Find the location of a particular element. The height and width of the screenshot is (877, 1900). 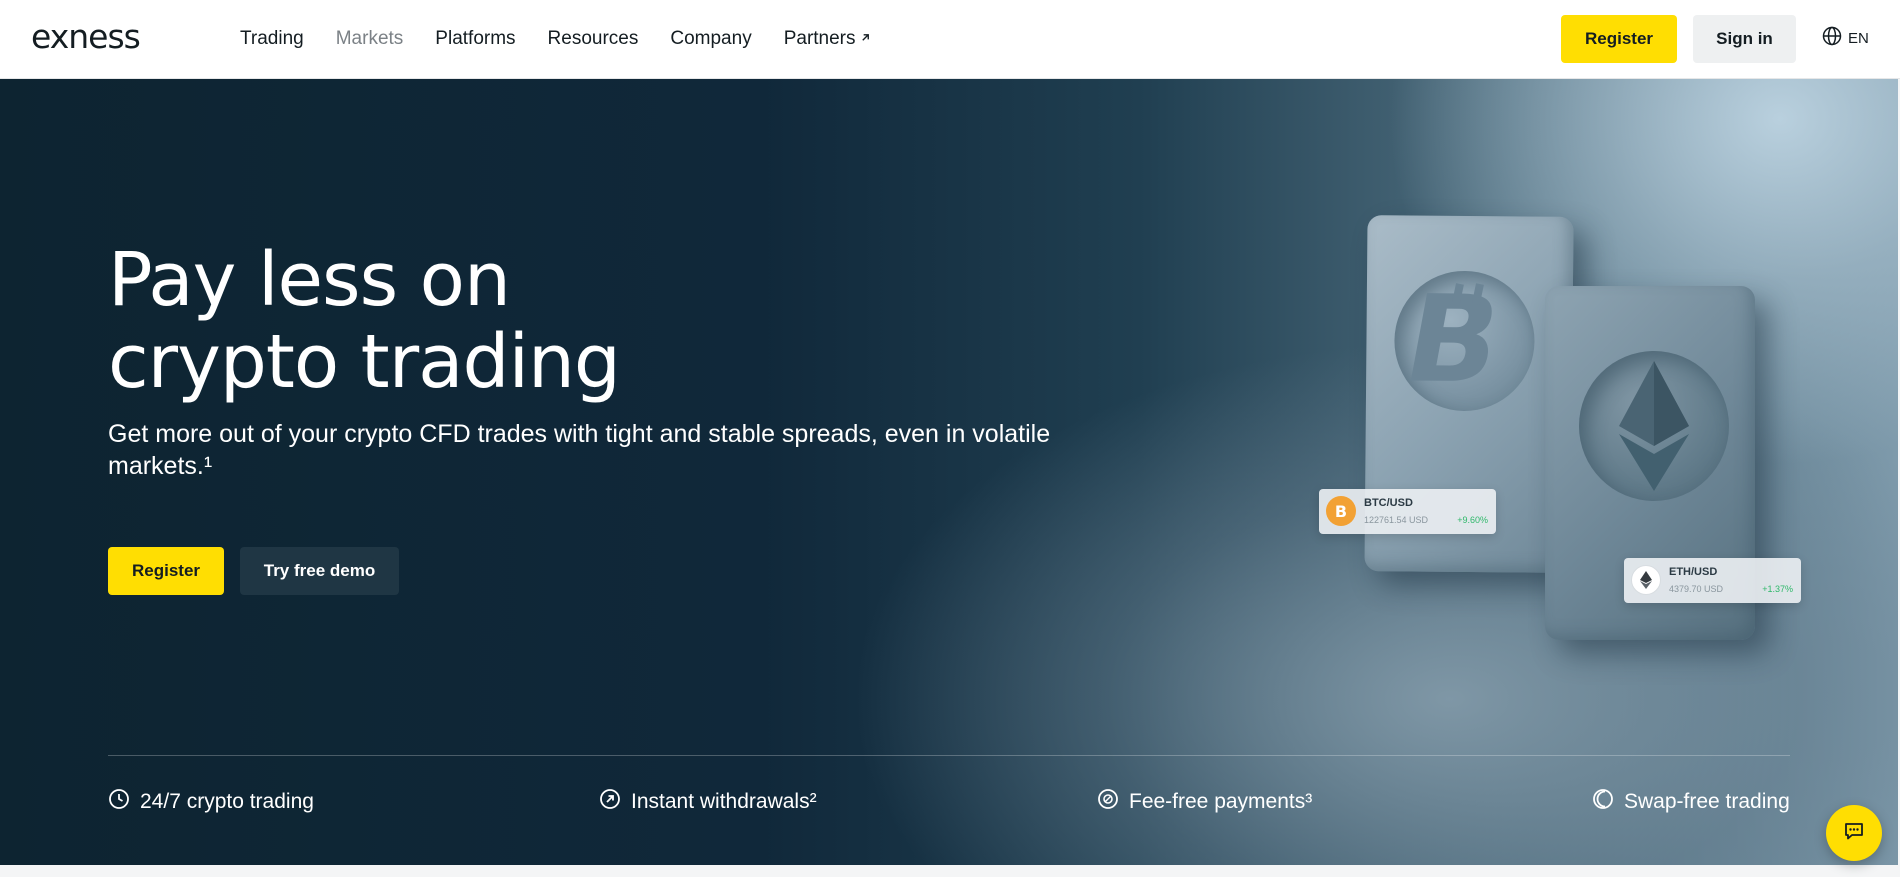

clock-icon is located at coordinates (119, 802).